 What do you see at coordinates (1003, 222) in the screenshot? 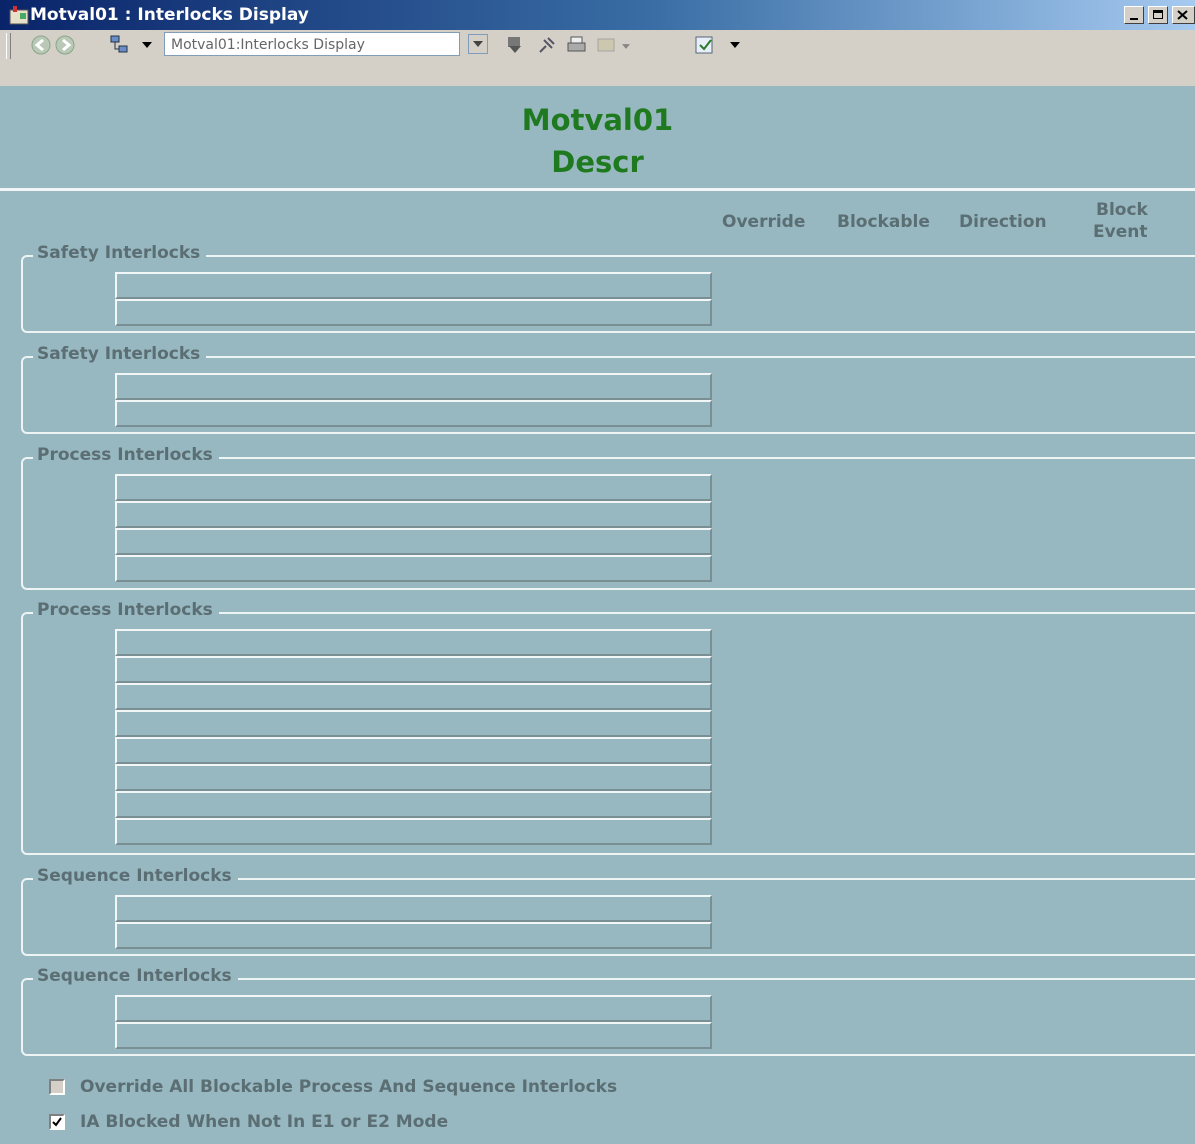
I see `column-direction: Direction` at bounding box center [1003, 222].